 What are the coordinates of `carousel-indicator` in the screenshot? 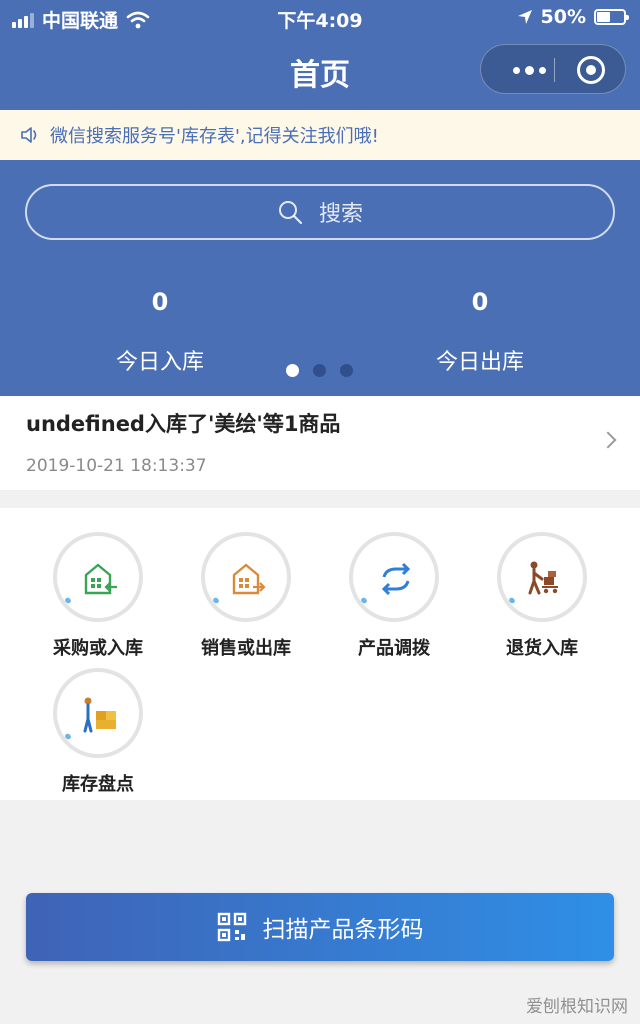 It's located at (319, 370).